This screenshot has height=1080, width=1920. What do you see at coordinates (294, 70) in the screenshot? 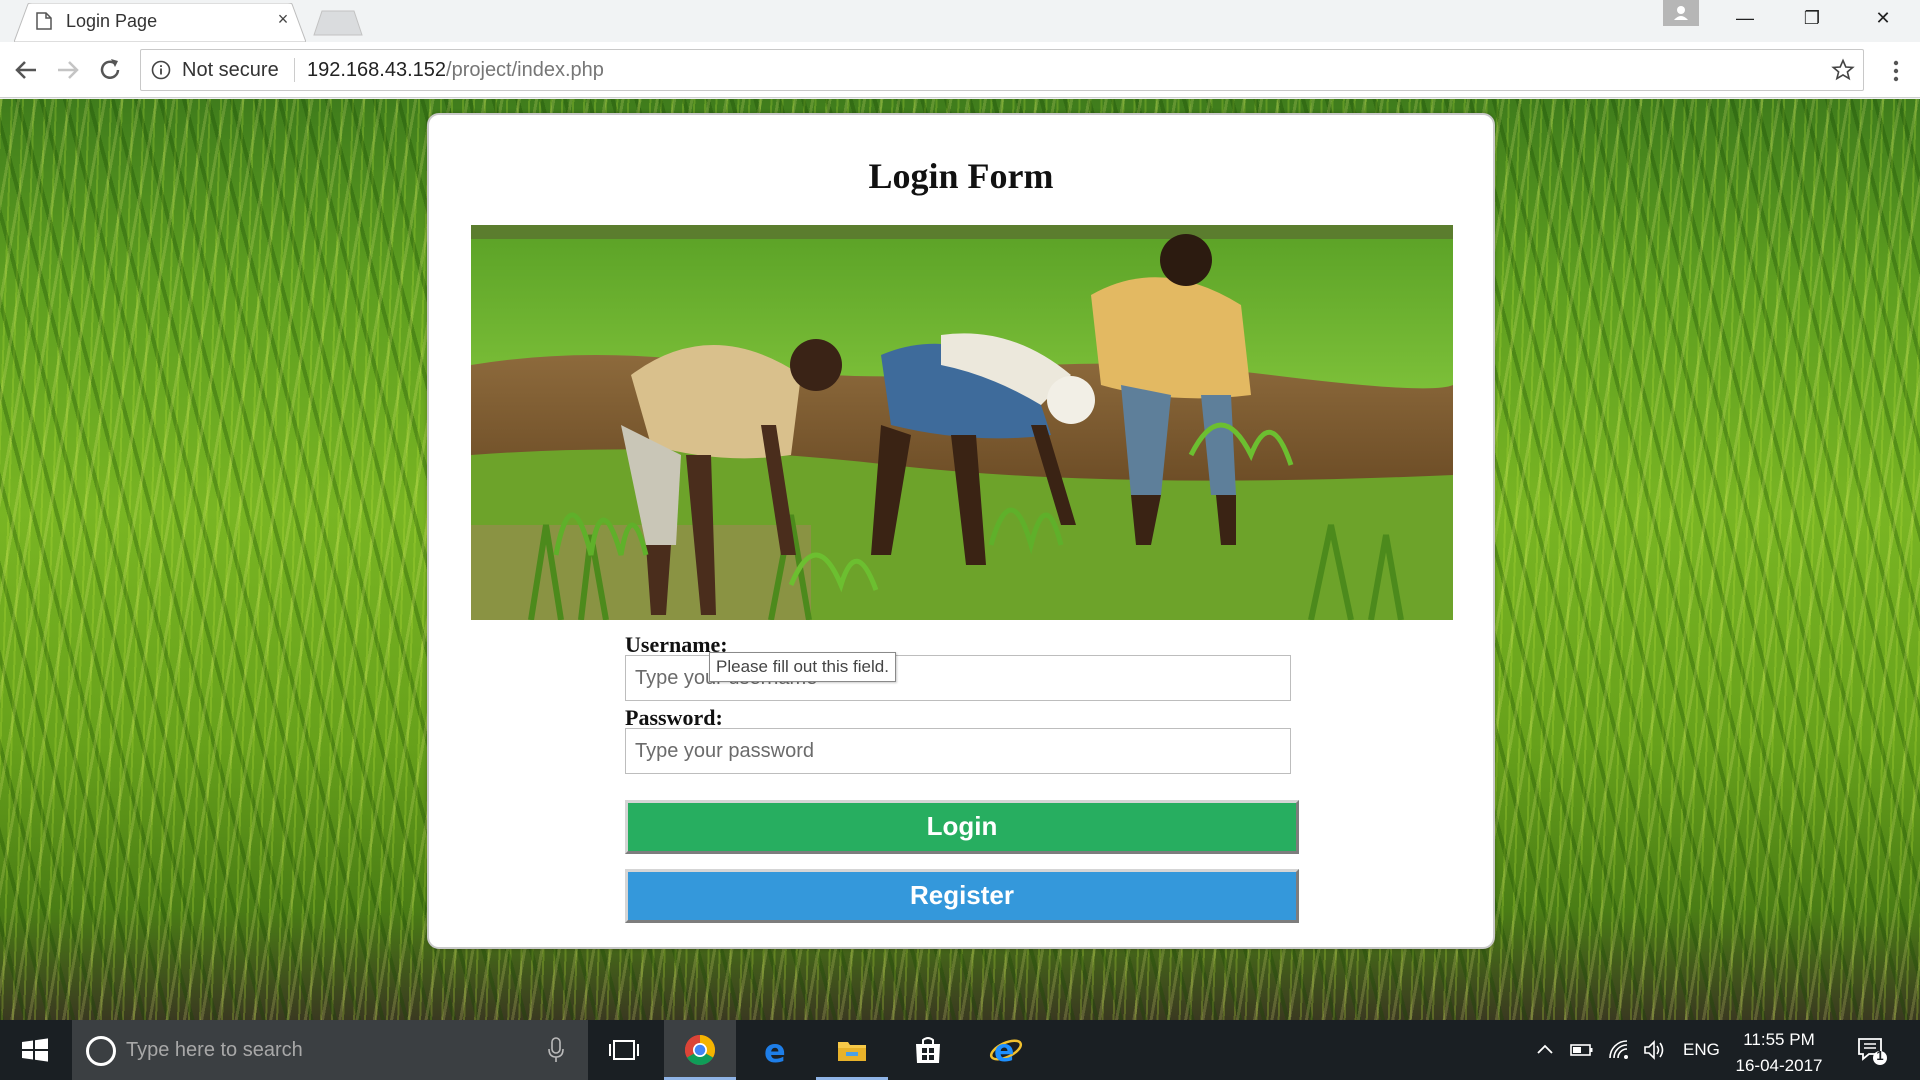
I see `divider` at bounding box center [294, 70].